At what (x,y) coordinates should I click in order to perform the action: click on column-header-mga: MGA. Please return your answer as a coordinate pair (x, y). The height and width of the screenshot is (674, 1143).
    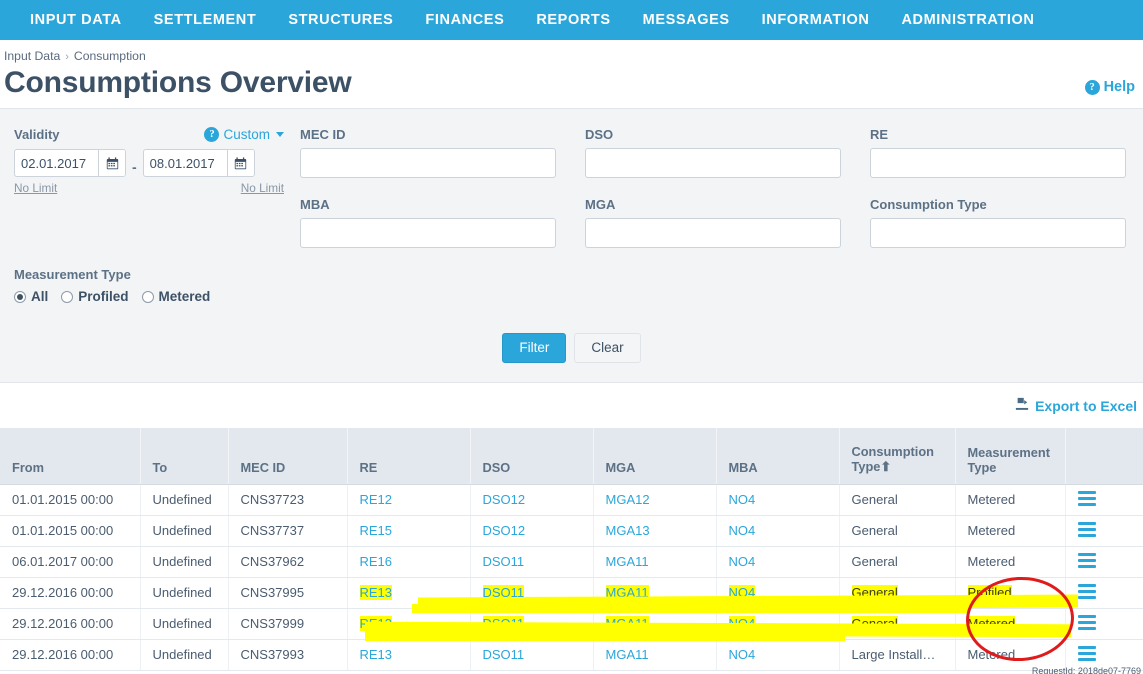
    Looking at the image, I should click on (655, 456).